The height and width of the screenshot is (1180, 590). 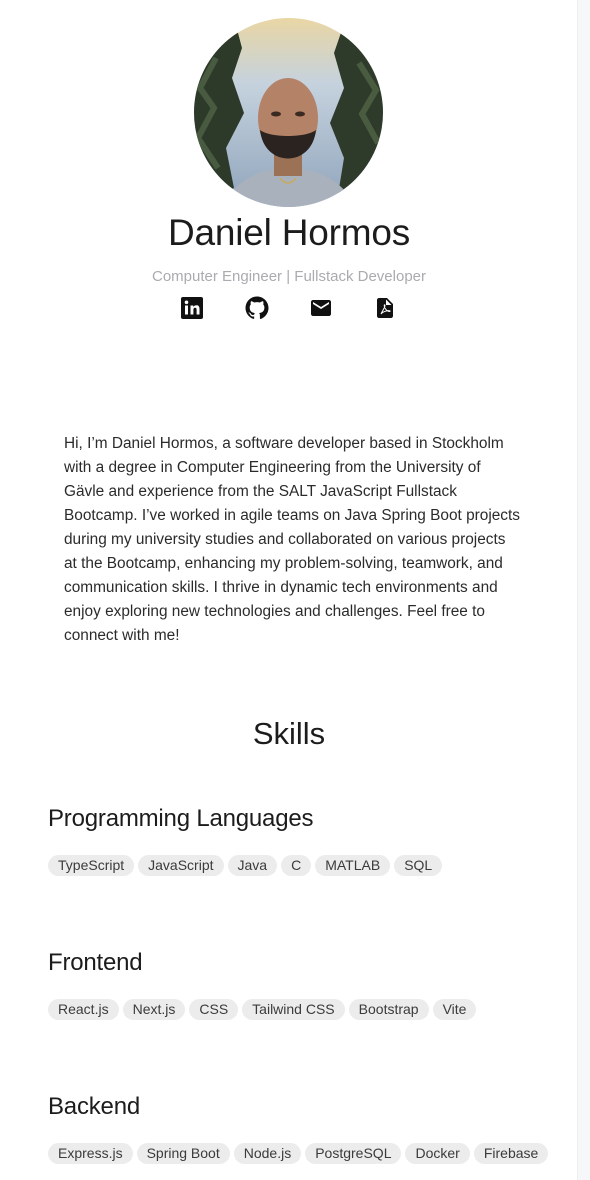 I want to click on skill-chip: Node.js, so click(x=267, y=1153).